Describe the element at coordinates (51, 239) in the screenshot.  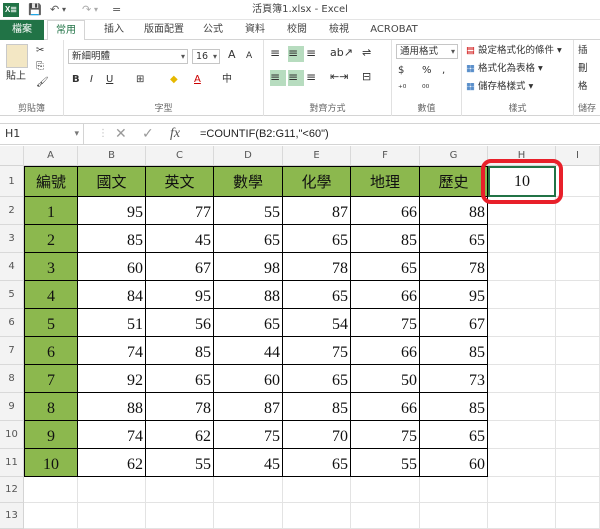
I see `id-cell: 2` at that location.